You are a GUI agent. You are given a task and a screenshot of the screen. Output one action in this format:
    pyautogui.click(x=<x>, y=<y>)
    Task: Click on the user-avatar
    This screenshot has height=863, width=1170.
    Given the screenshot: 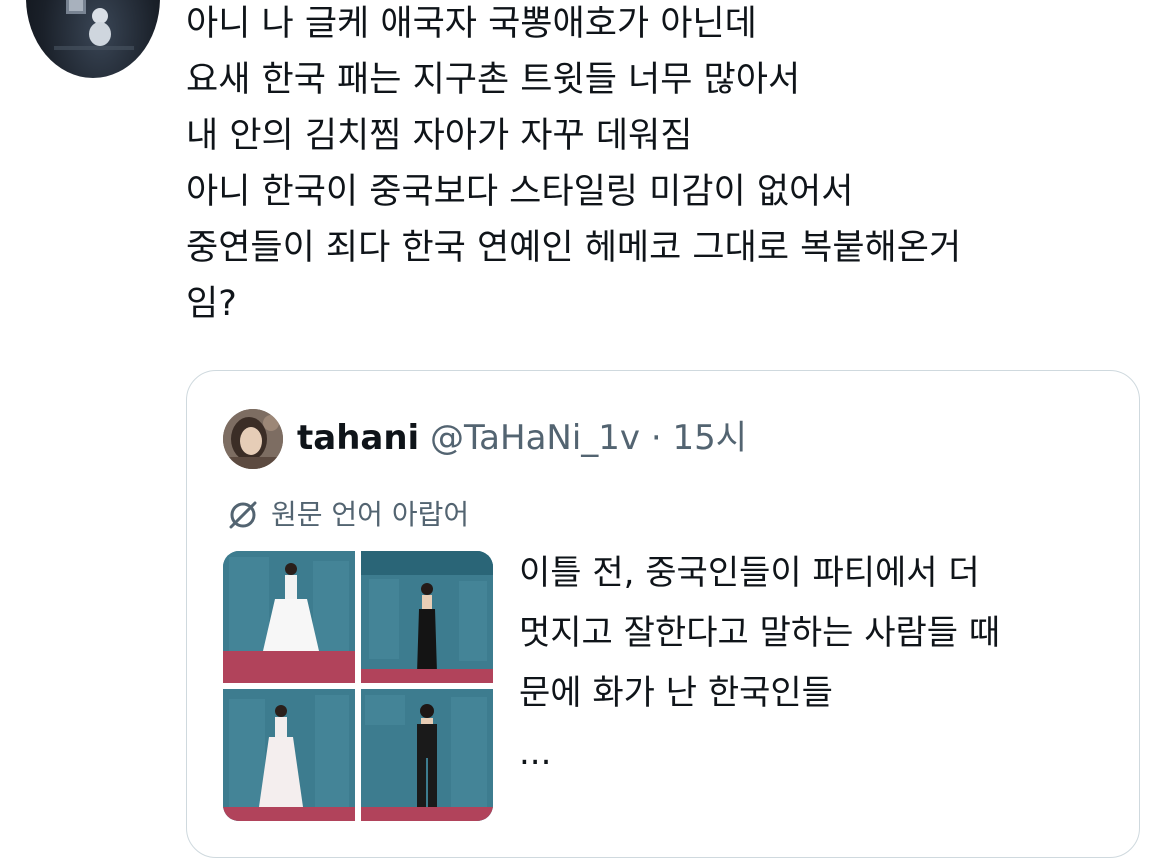 What is the action you would take?
    pyautogui.click(x=93, y=39)
    